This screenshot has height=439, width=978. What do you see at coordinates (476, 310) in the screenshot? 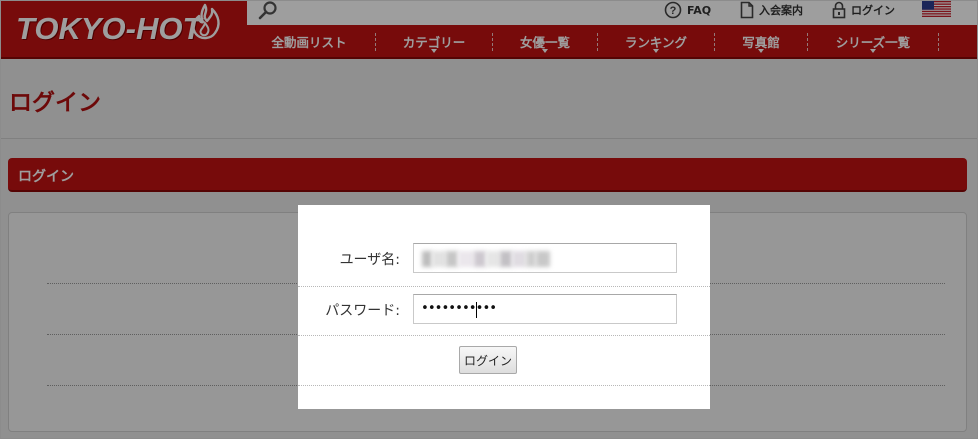
I see `text-cursor` at bounding box center [476, 310].